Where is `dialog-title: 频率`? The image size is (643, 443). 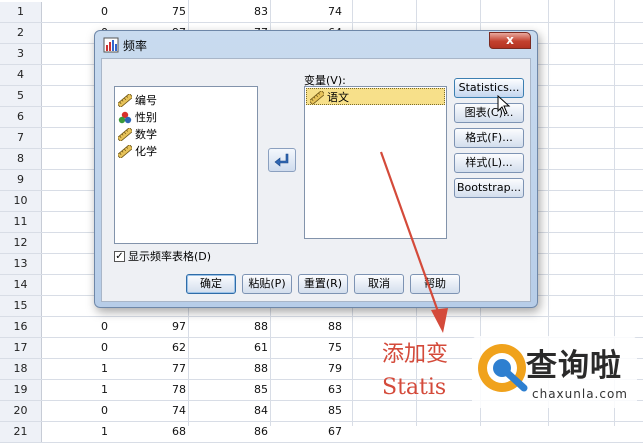 dialog-title: 频率 is located at coordinates (135, 46).